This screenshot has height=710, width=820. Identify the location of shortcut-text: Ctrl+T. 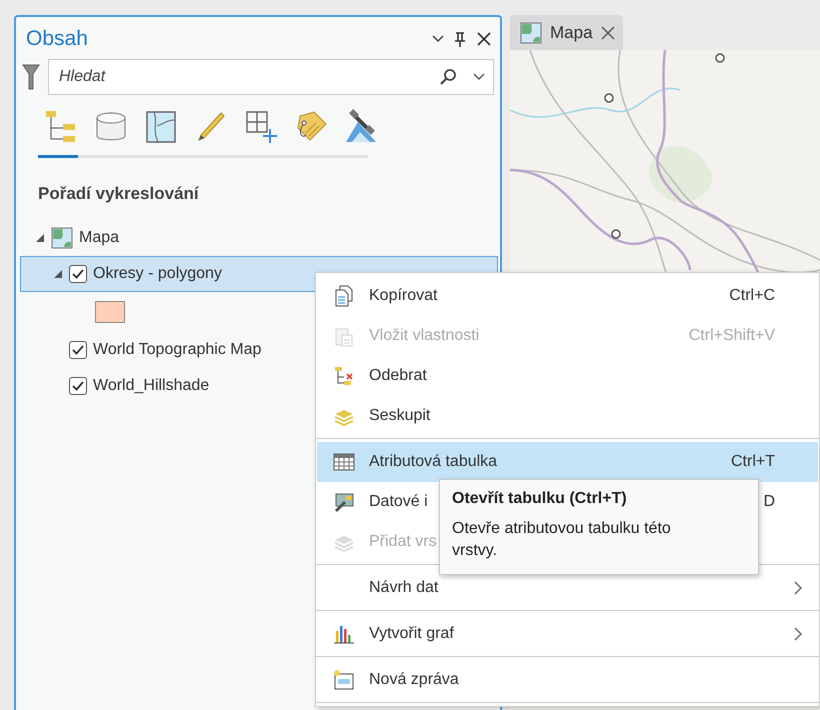
(753, 462).